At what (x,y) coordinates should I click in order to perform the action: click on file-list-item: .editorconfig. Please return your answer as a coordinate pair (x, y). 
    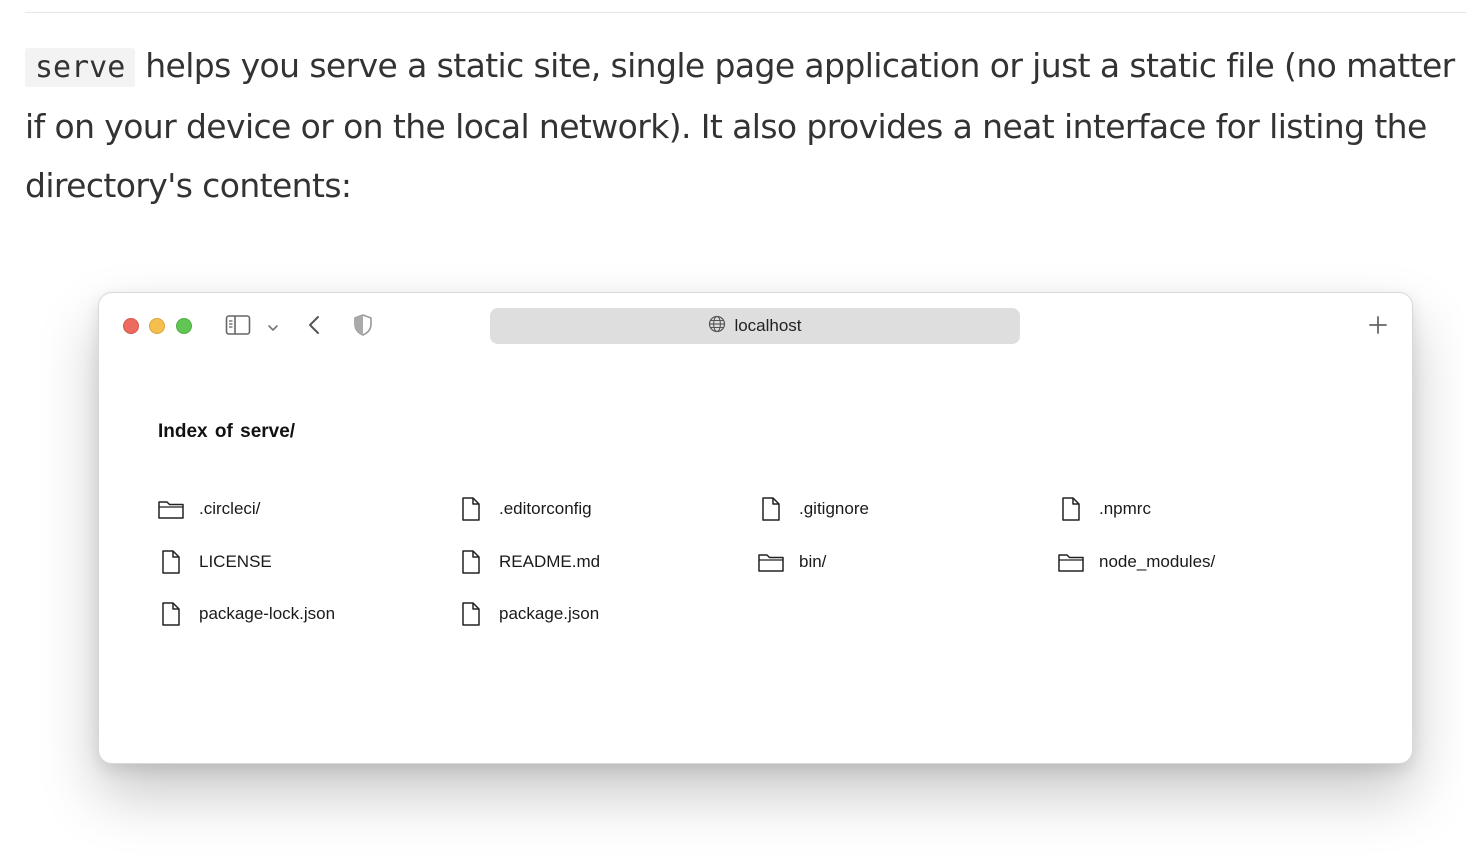
    Looking at the image, I should click on (524, 509).